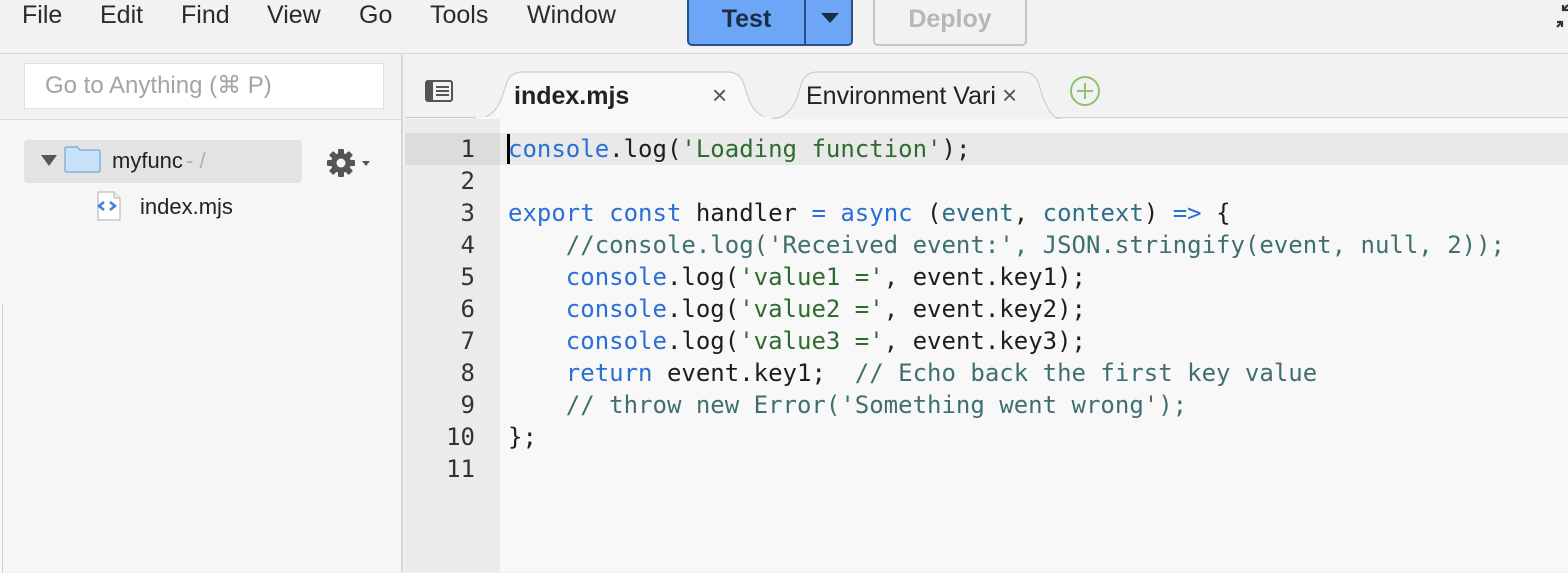 This screenshot has height=573, width=1568. I want to click on menu-file: File, so click(42, 15).